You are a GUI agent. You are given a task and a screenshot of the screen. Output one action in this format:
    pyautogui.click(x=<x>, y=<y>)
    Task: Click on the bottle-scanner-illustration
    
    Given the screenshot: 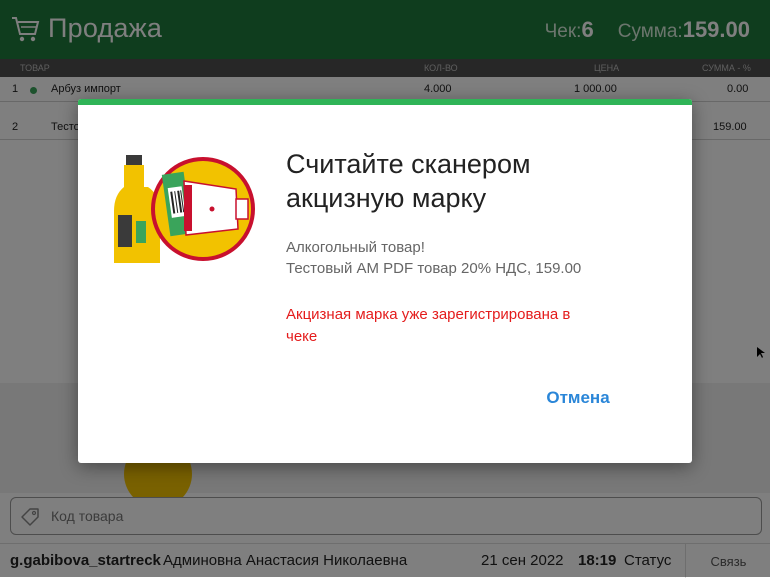 What is the action you would take?
    pyautogui.click(x=184, y=209)
    